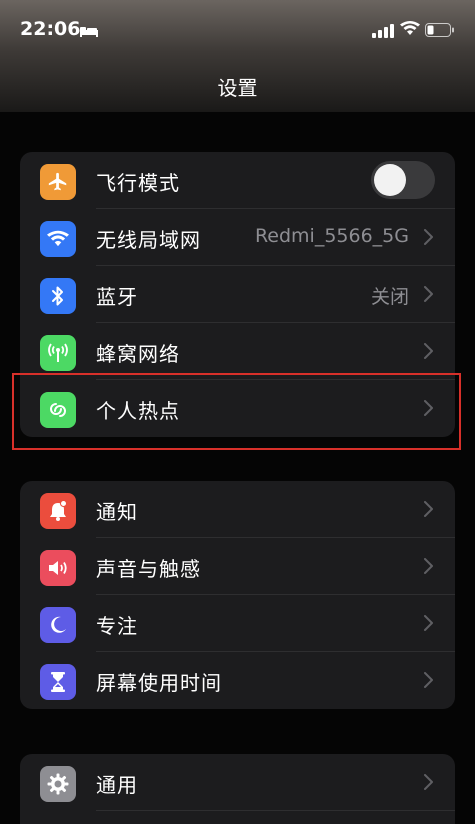 This screenshot has width=475, height=824. Describe the element at coordinates (237, 294) in the screenshot. I see `row-bluetooth: 蓝牙 关闭` at that location.